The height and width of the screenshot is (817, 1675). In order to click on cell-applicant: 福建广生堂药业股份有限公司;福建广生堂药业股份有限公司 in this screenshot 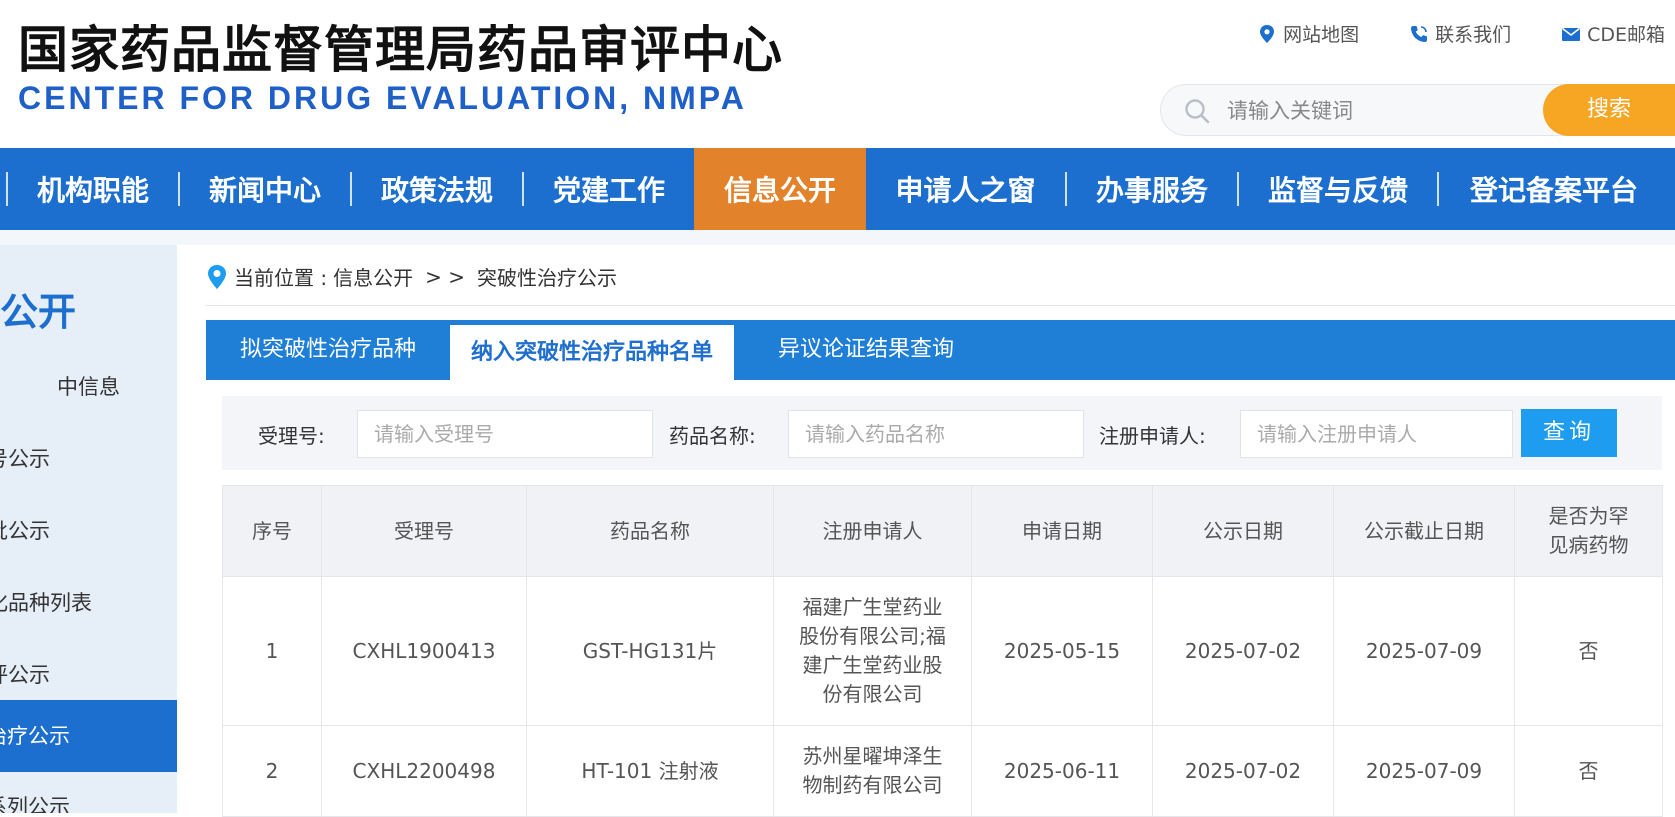, I will do `click(872, 651)`.